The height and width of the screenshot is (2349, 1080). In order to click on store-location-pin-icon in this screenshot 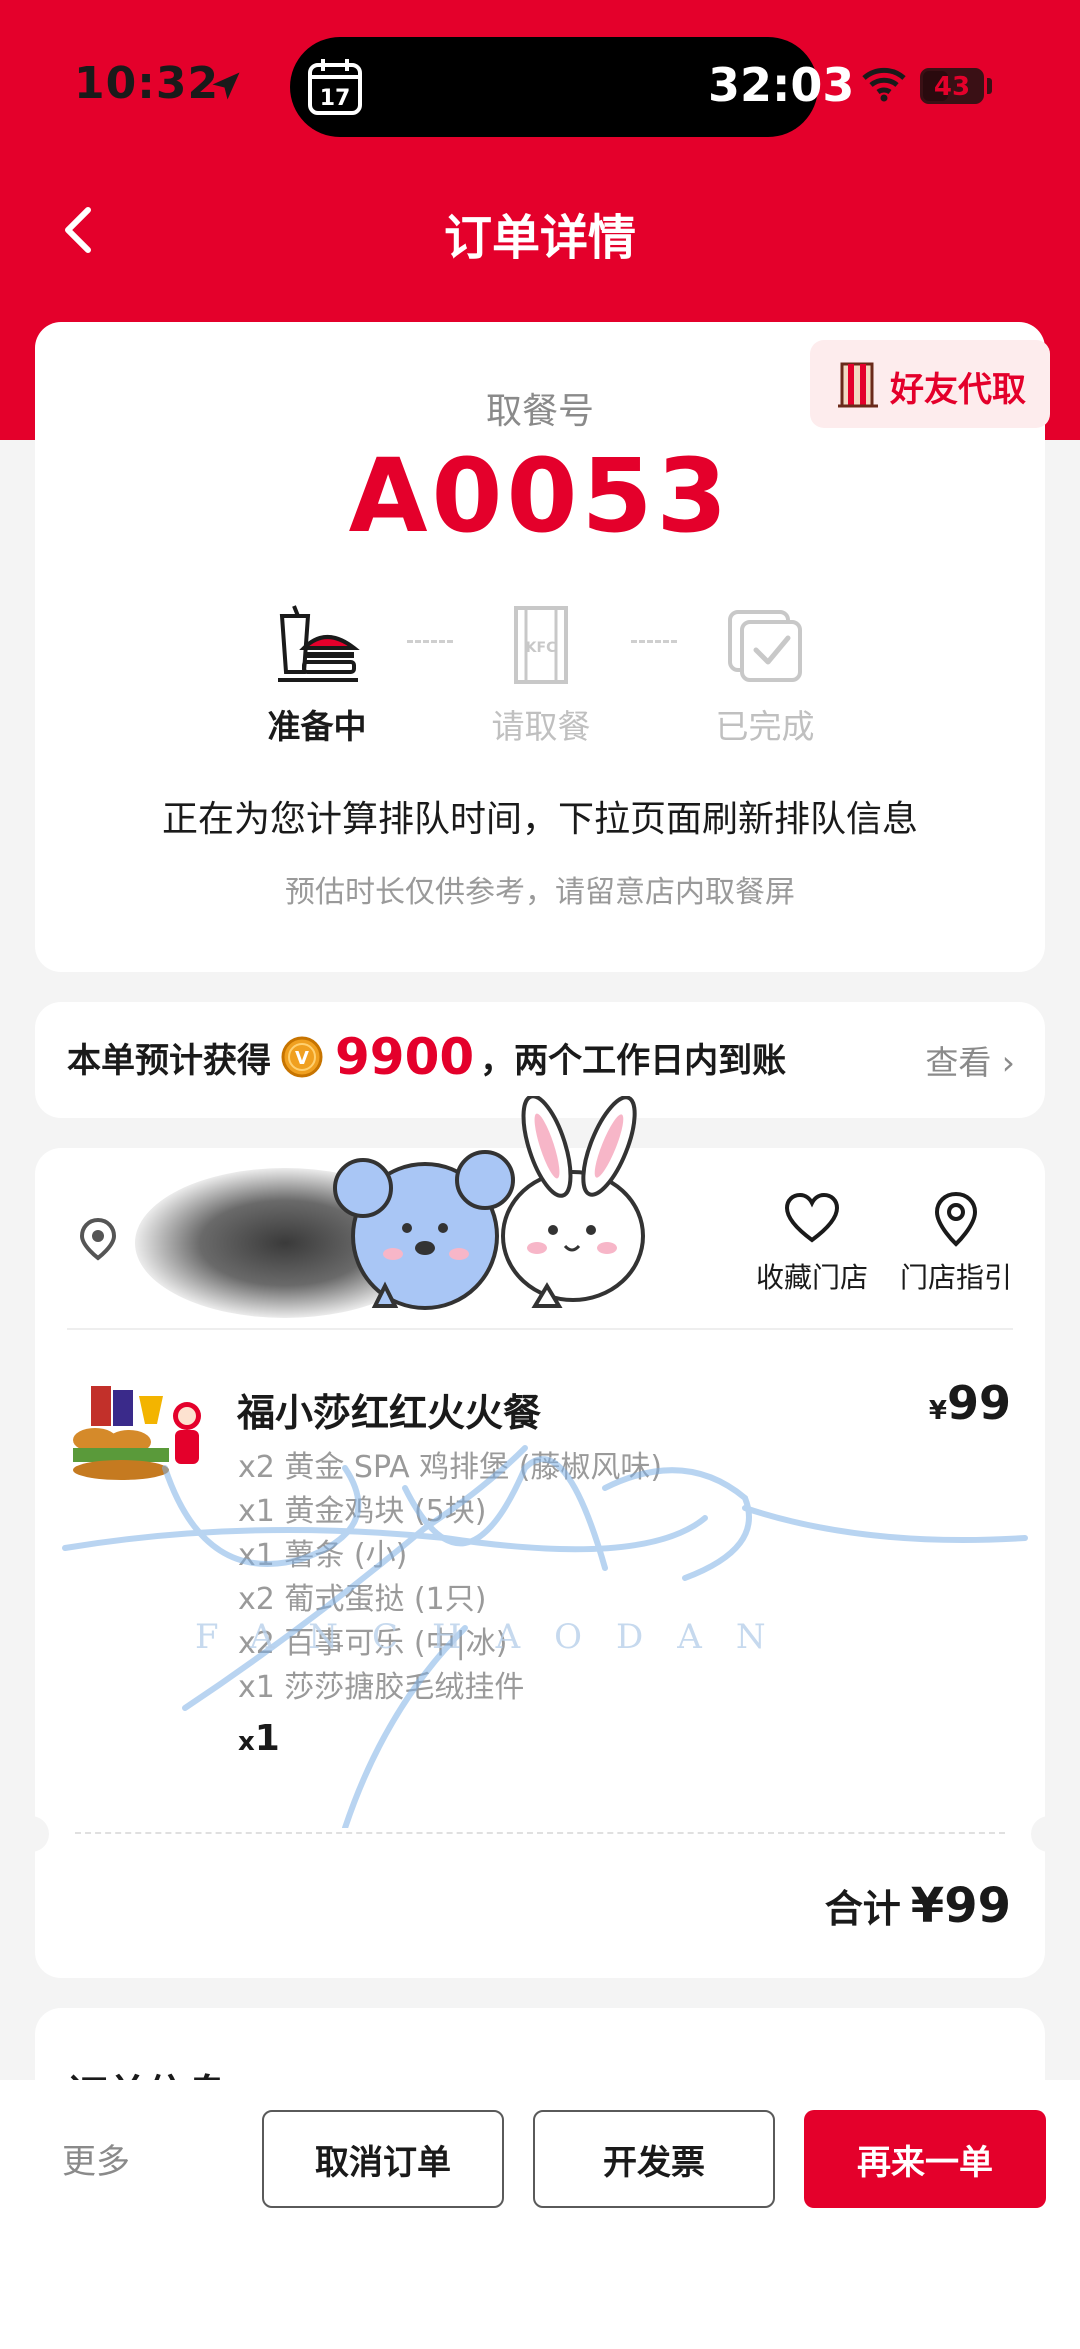, I will do `click(98, 1239)`.